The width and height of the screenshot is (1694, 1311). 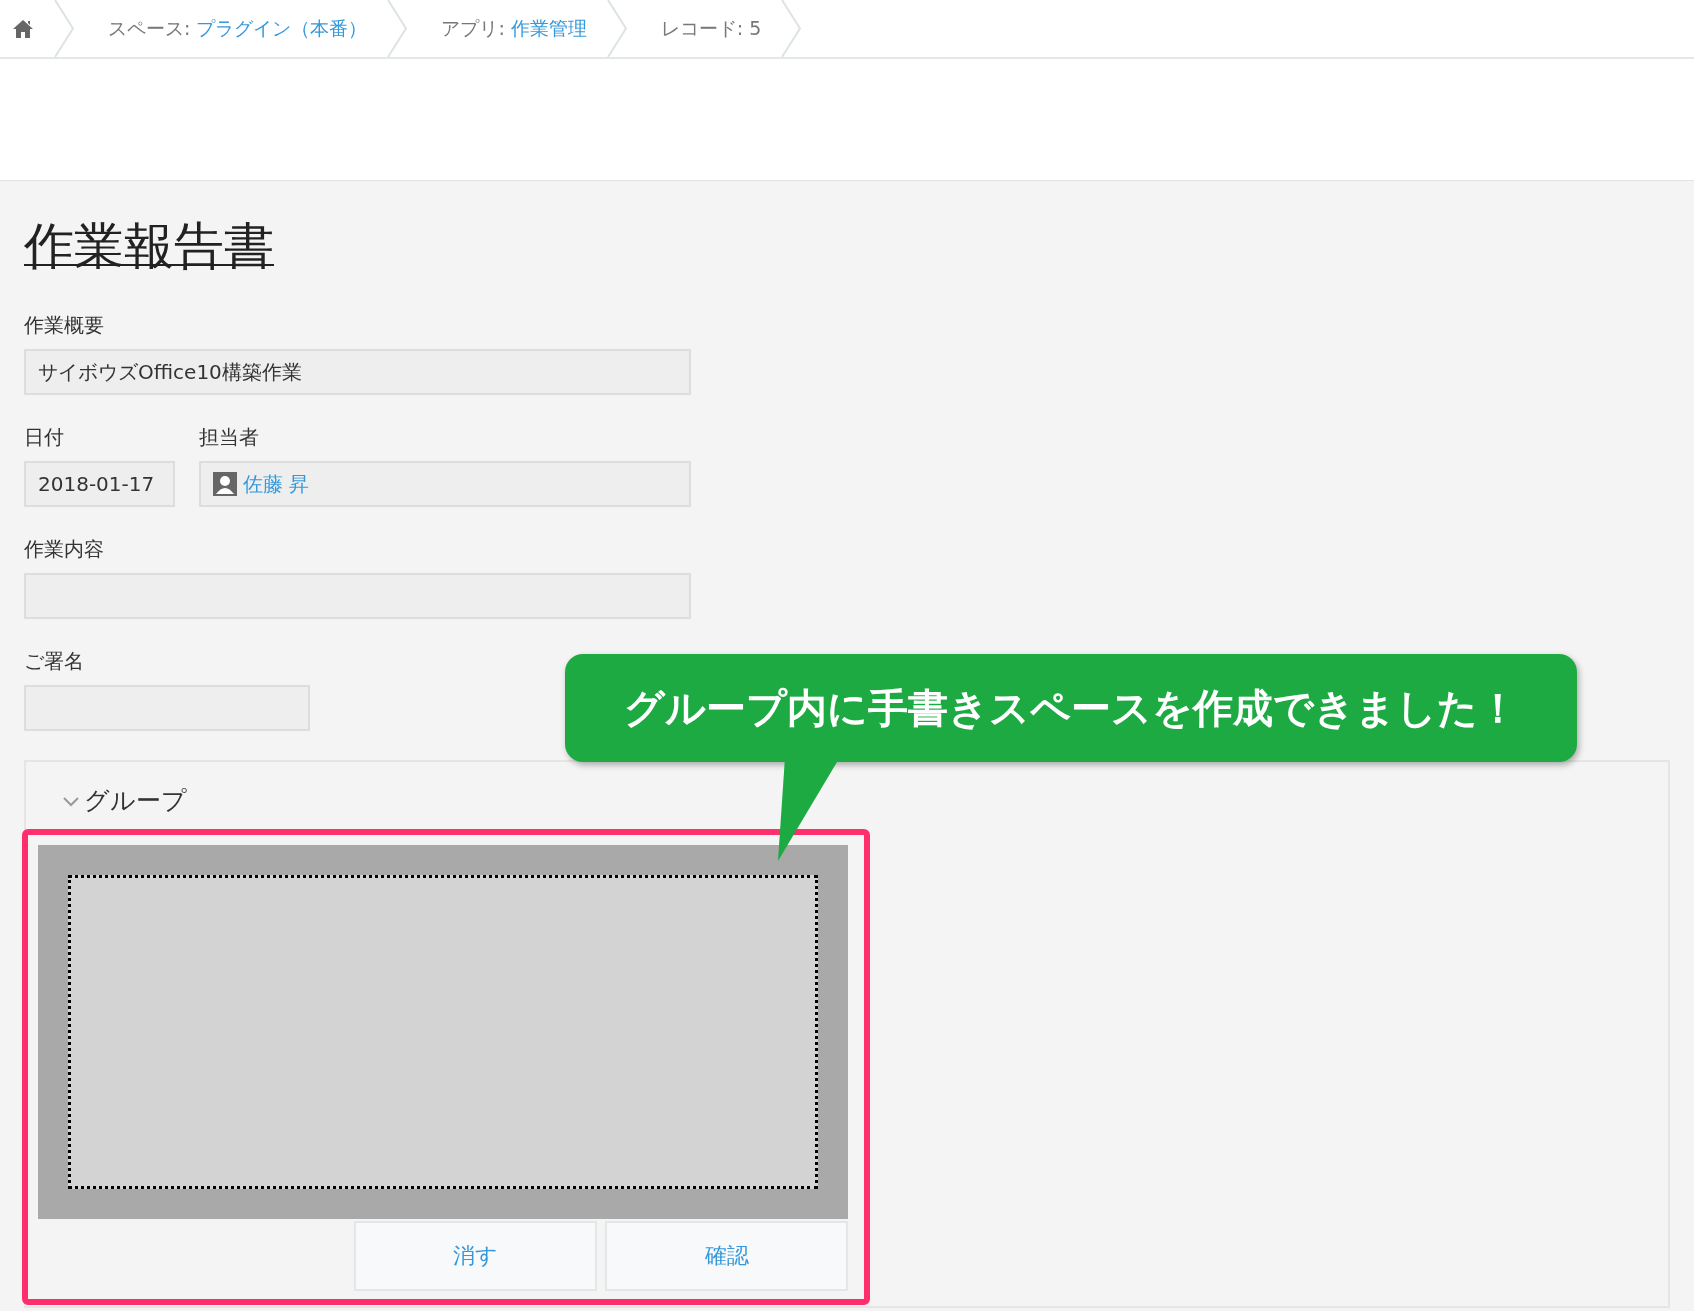 What do you see at coordinates (149, 28) in the screenshot?
I see `breadcrumb-label: スペース:` at bounding box center [149, 28].